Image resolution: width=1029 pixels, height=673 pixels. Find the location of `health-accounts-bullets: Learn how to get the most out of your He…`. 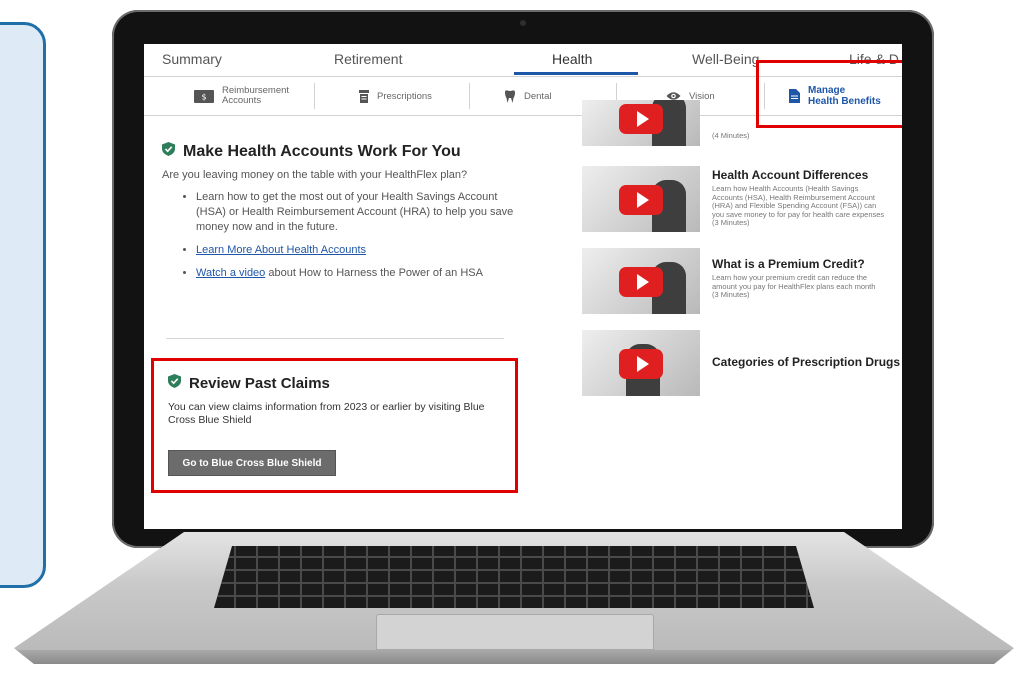

health-accounts-bullets: Learn how to get the most out of your He… is located at coordinates (353, 239).